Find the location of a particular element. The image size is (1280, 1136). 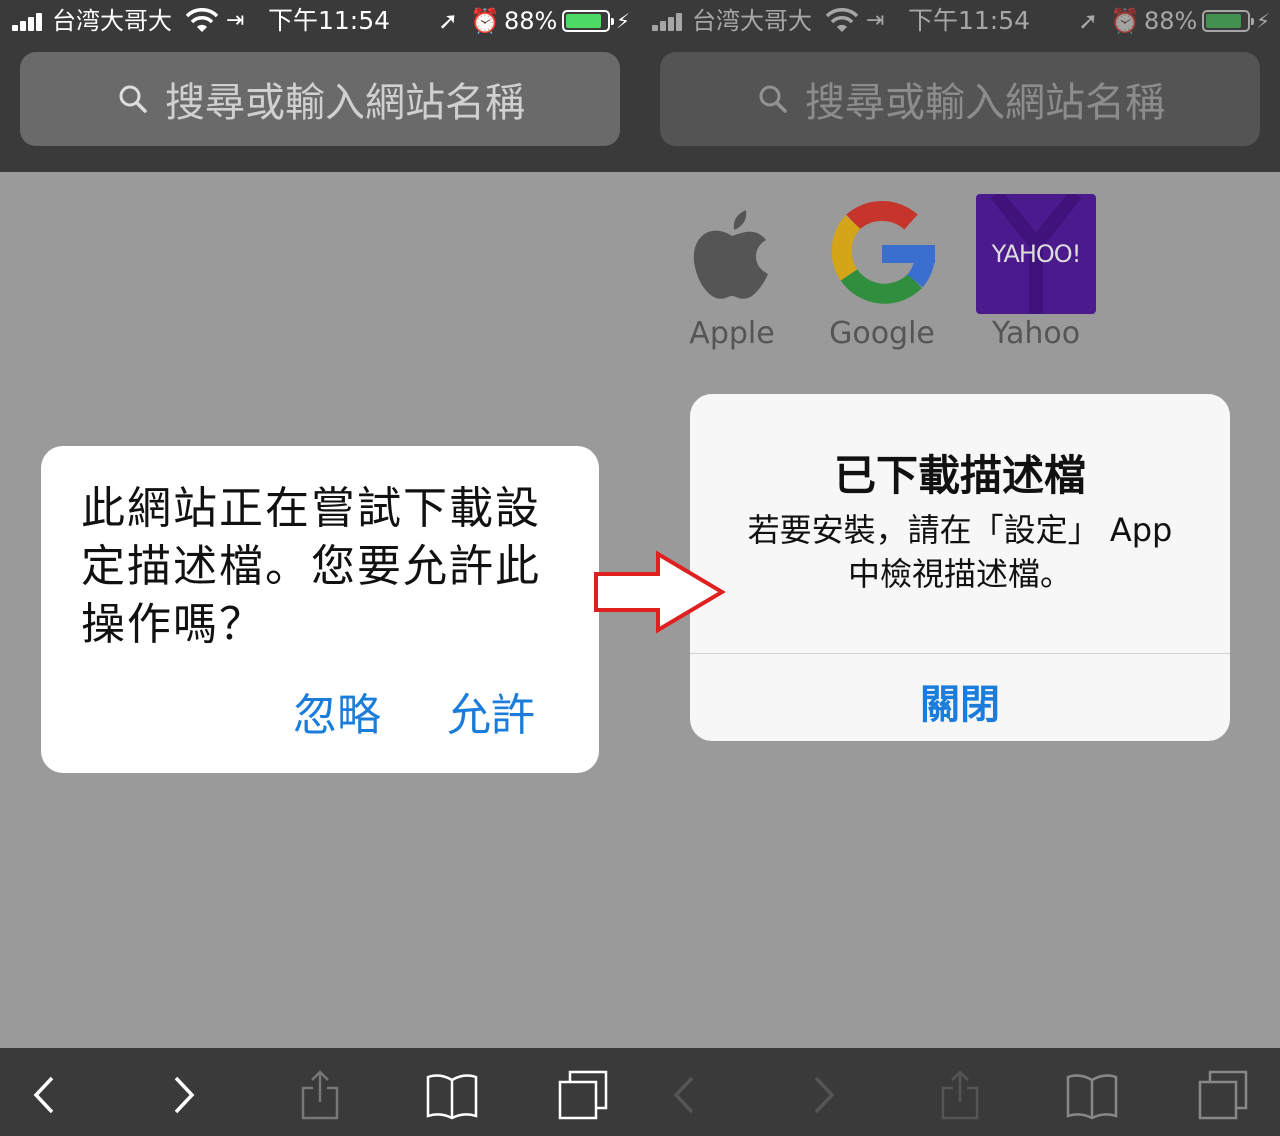

alert-title: 已下載描述檔 is located at coordinates (959, 475).